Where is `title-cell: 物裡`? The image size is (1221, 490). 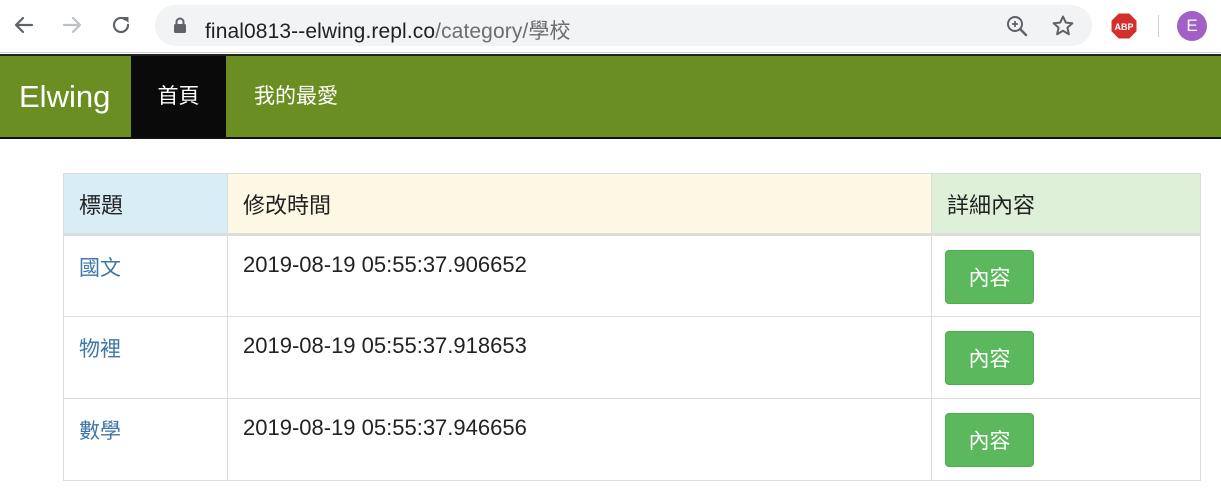 title-cell: 物裡 is located at coordinates (145, 357).